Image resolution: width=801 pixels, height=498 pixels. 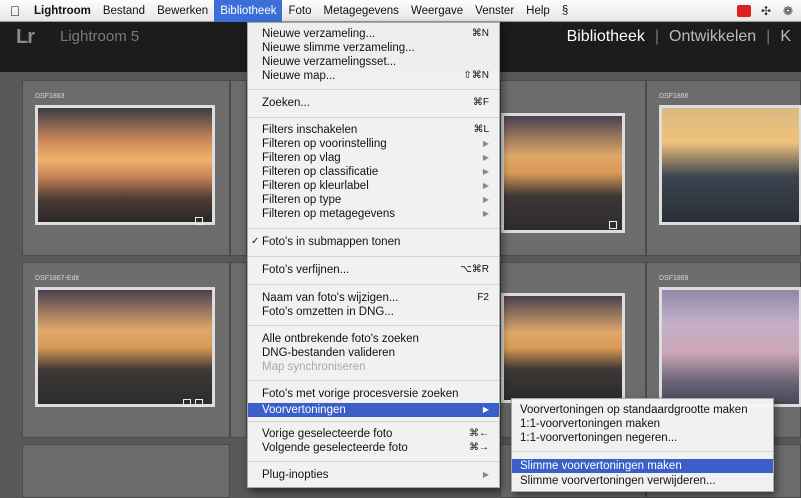 I want to click on menu-item-plug-inopties: Plug-inopties ▶, so click(x=373, y=475).